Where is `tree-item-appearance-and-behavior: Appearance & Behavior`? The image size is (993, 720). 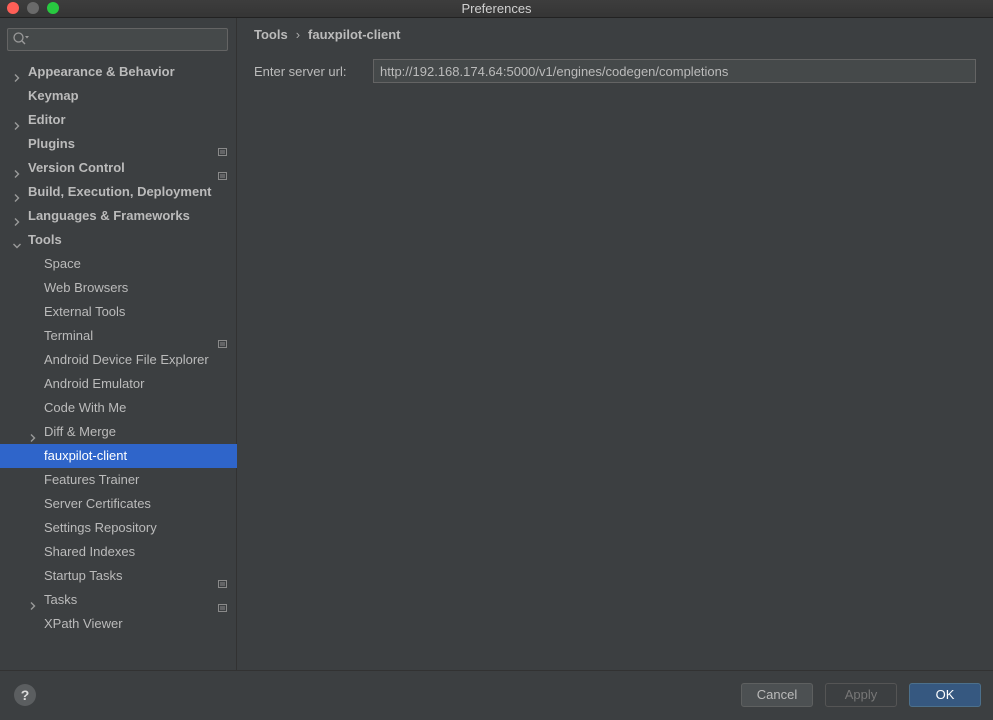 tree-item-appearance-and-behavior: Appearance & Behavior is located at coordinates (118, 72).